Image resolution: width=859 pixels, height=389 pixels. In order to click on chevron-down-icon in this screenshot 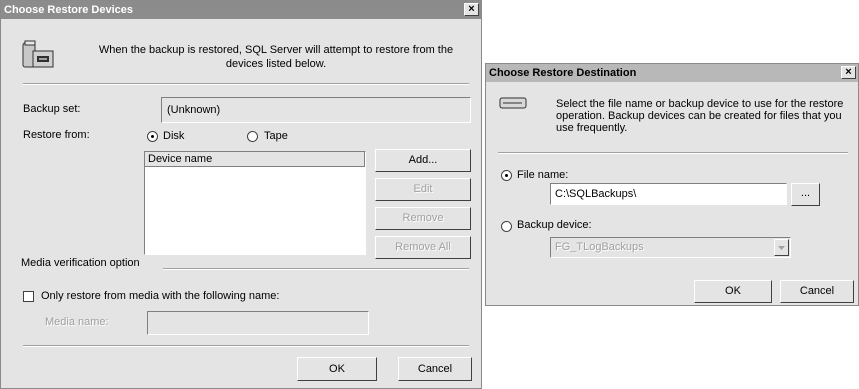, I will do `click(781, 248)`.